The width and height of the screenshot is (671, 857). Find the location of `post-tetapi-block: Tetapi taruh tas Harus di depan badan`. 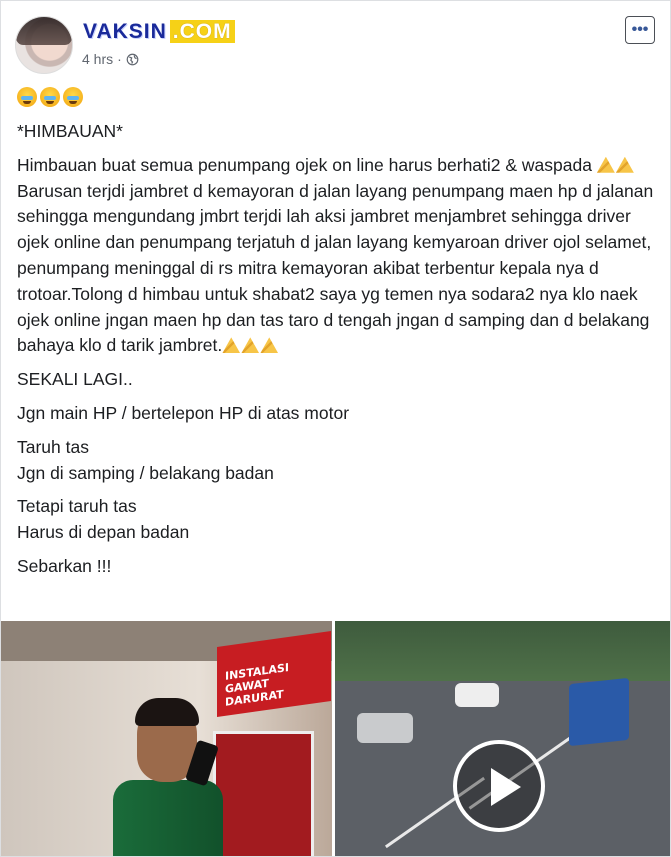

post-tetapi-block: Tetapi taruh tas Harus di depan badan is located at coordinates (337, 520).